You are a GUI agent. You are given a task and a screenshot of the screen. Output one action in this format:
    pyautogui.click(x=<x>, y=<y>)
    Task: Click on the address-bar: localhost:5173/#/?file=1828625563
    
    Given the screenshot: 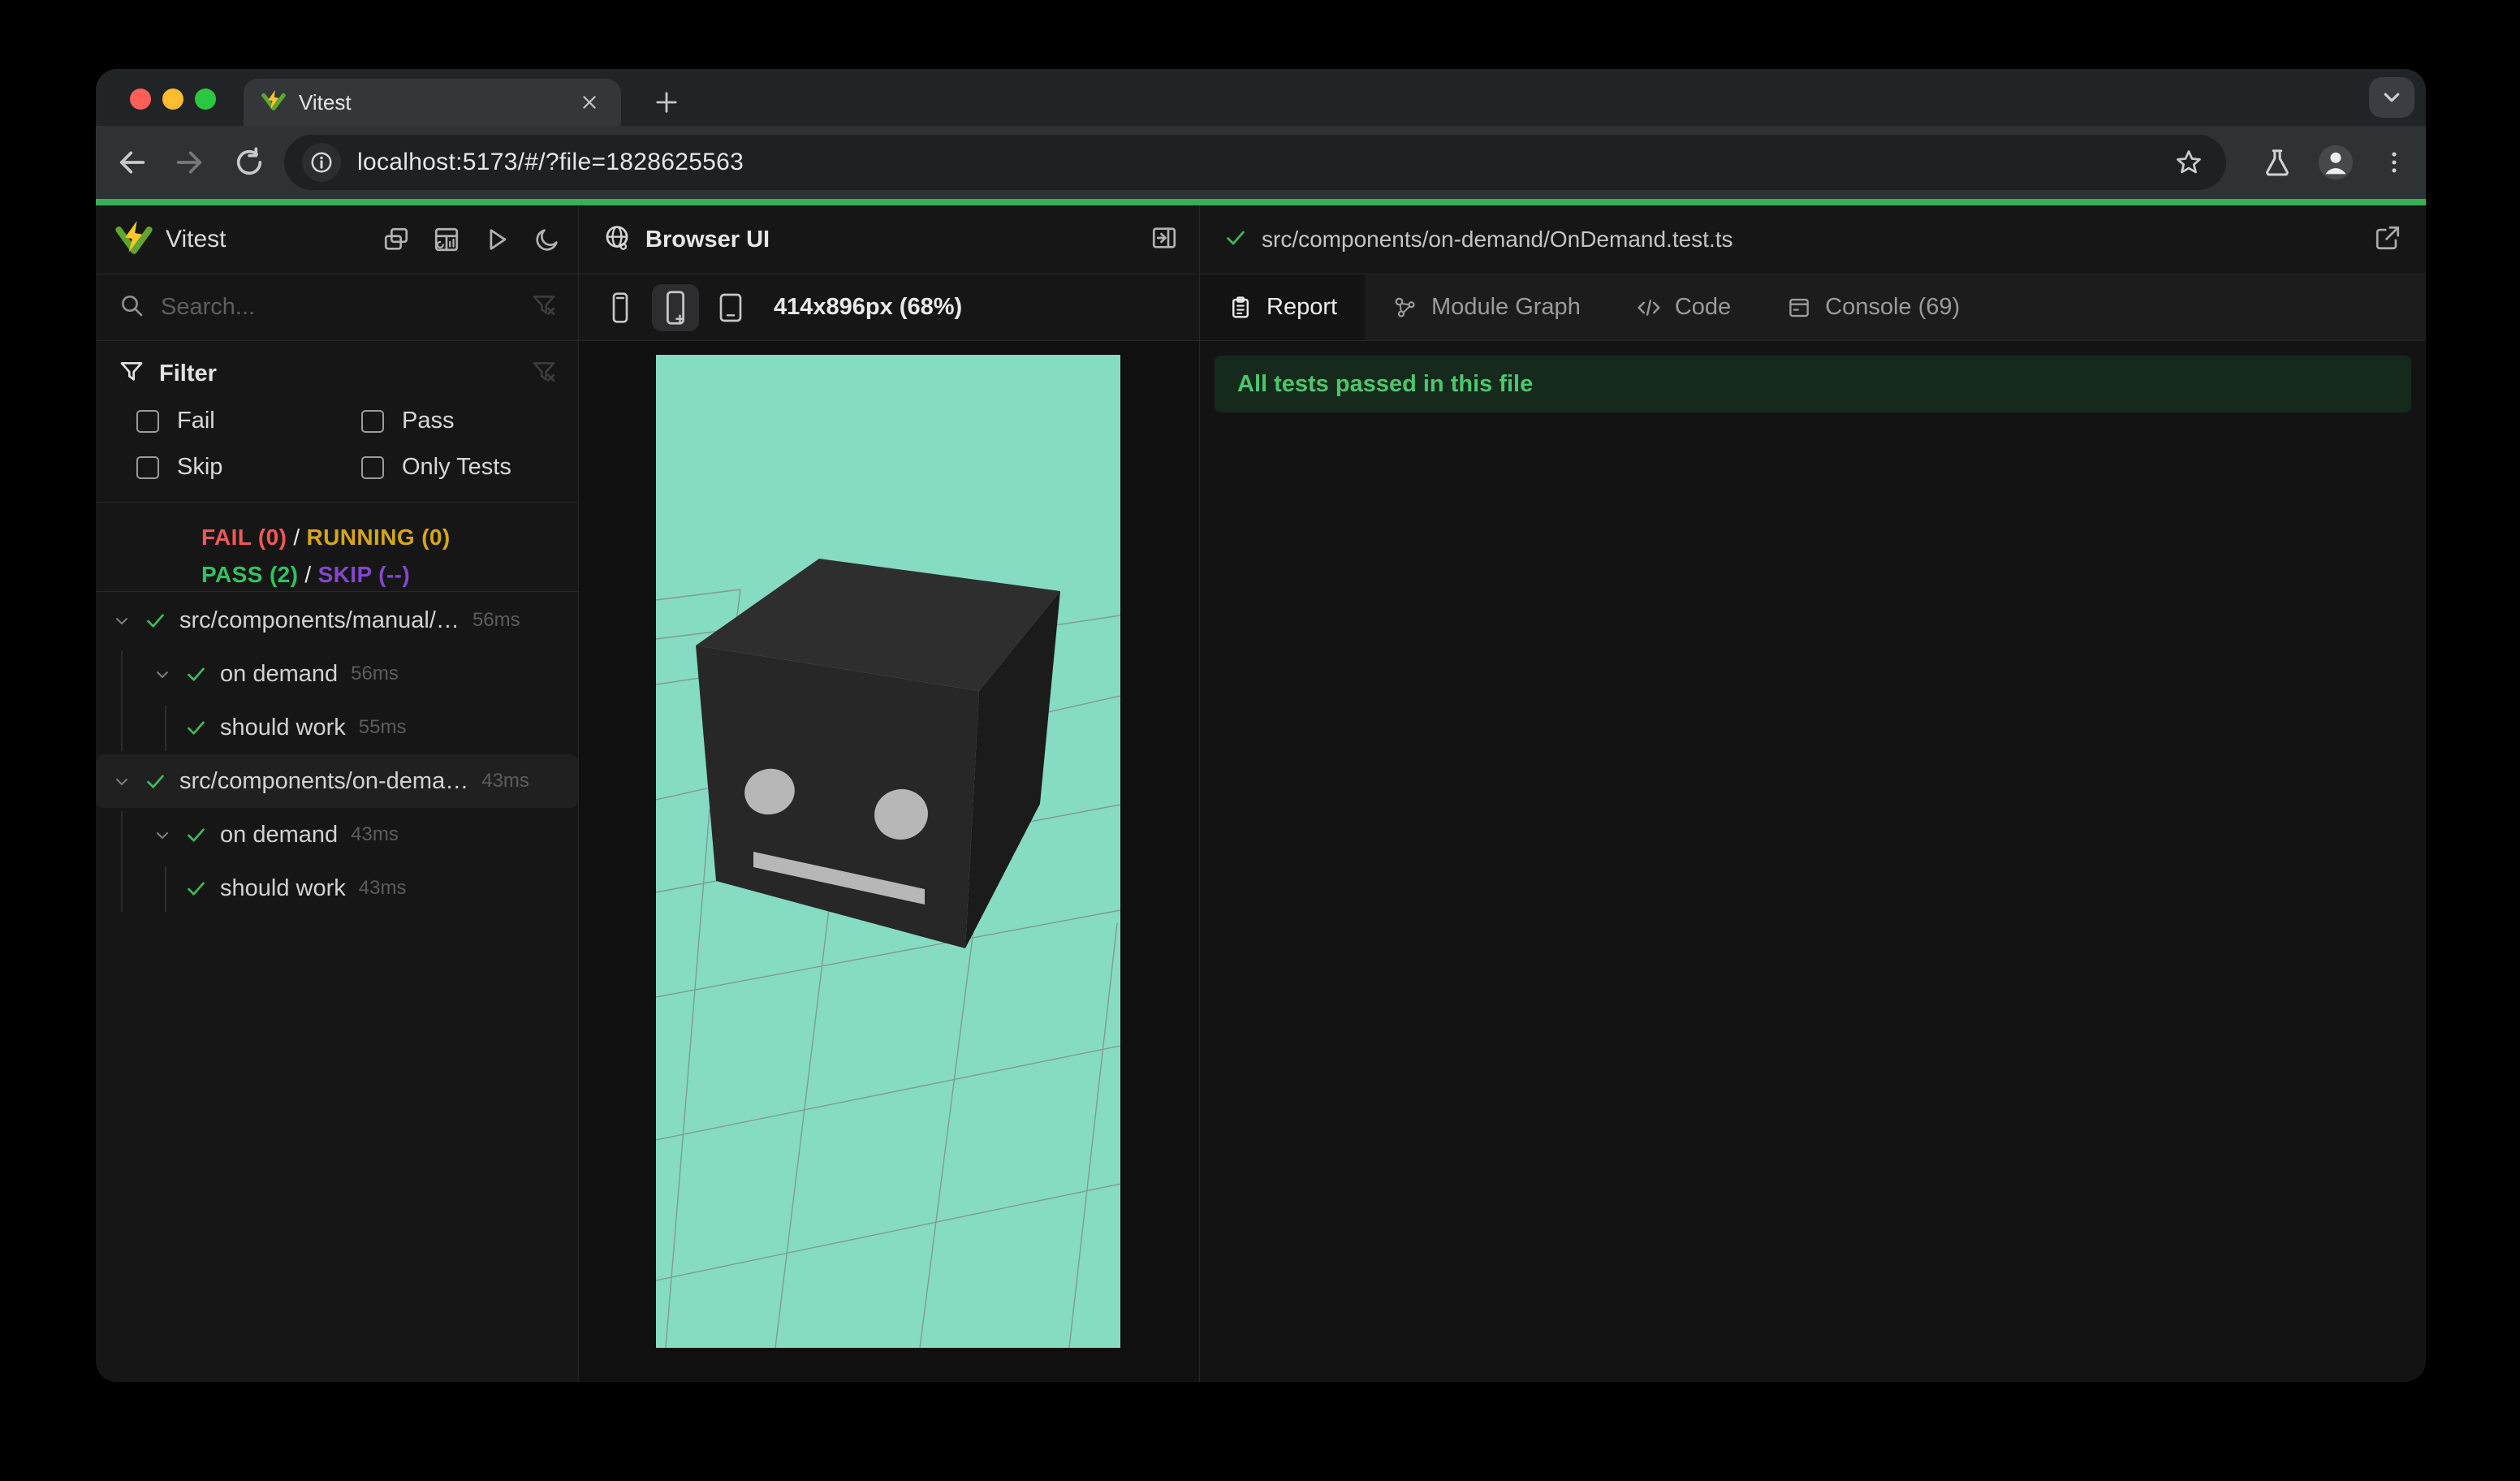 What is the action you would take?
    pyautogui.click(x=1255, y=162)
    